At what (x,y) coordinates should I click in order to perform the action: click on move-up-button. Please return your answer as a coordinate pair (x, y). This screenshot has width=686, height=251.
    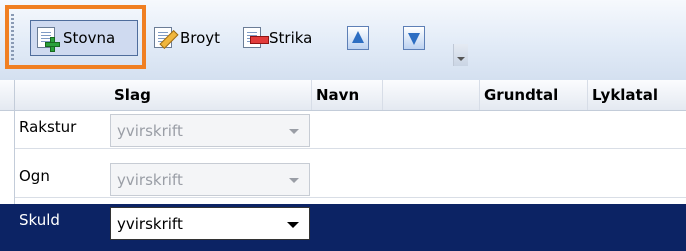
    Looking at the image, I should click on (360, 38).